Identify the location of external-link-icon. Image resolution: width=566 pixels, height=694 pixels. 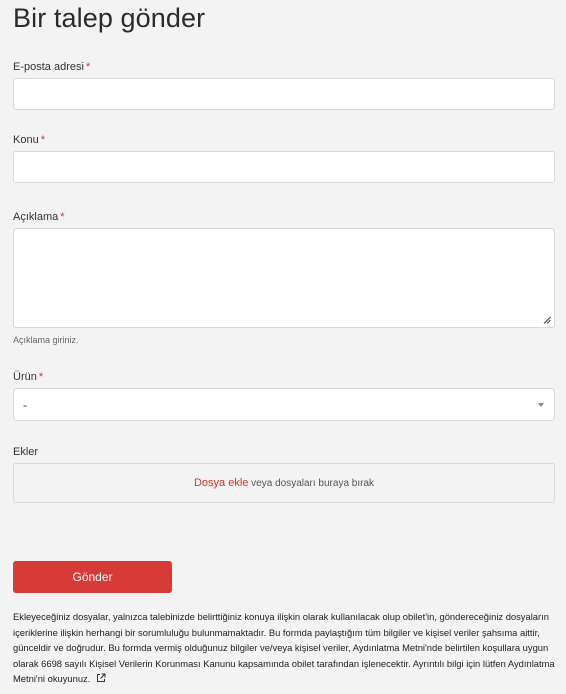
(101, 678).